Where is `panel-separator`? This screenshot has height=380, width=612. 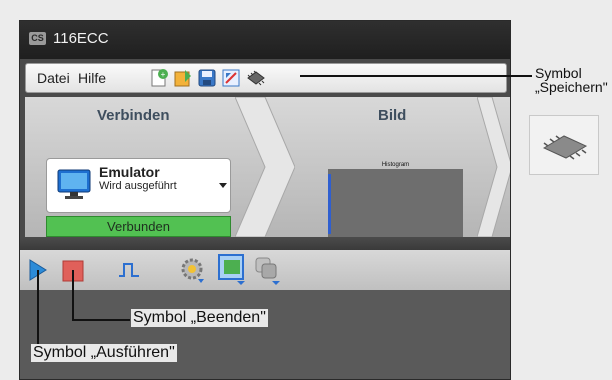 panel-separator is located at coordinates (265, 244).